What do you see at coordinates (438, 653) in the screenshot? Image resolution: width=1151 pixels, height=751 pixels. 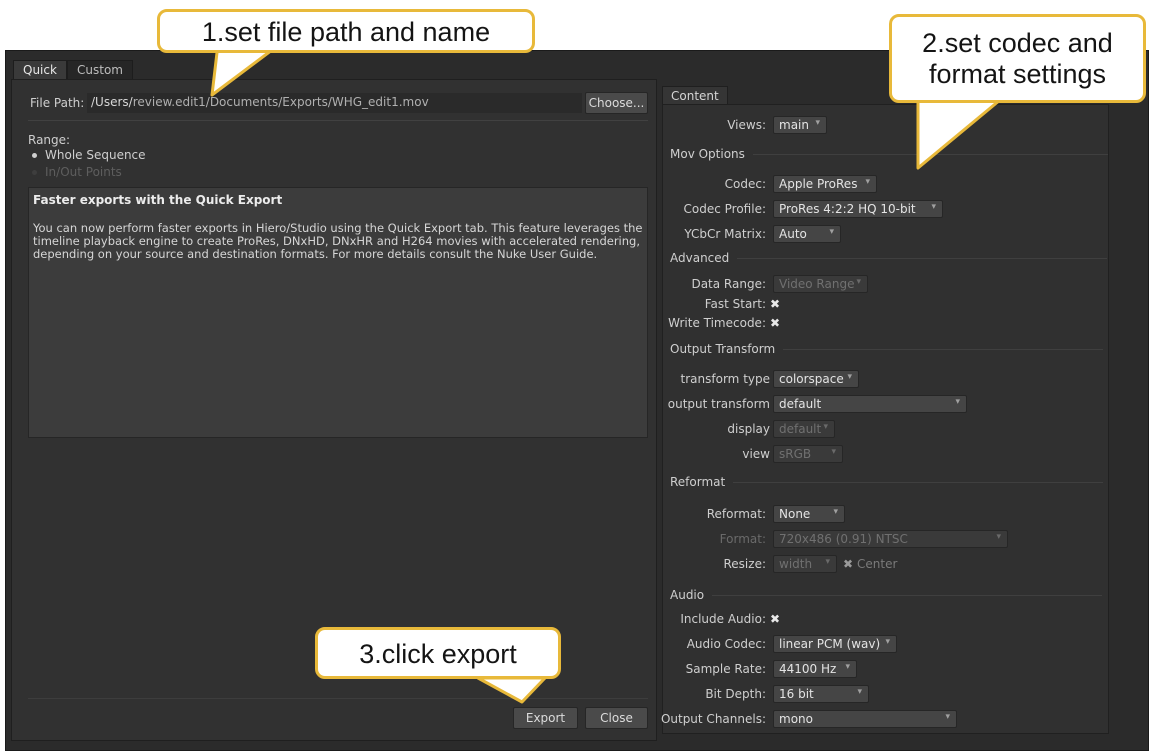 I see `callout-export: 3.click export` at bounding box center [438, 653].